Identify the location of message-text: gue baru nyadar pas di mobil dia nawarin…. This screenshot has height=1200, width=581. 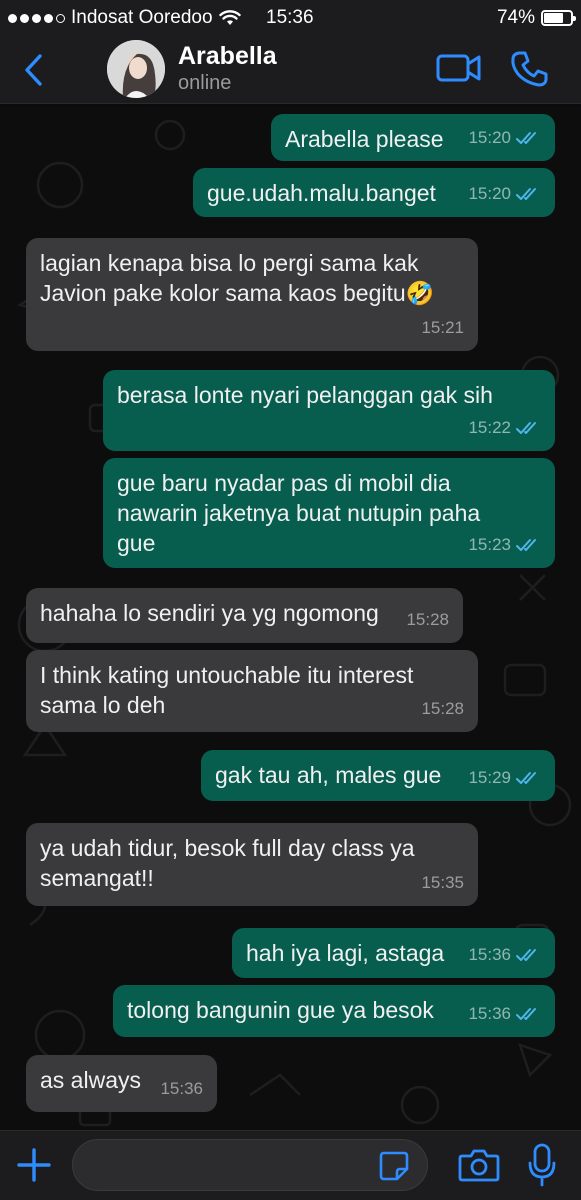
(299, 513).